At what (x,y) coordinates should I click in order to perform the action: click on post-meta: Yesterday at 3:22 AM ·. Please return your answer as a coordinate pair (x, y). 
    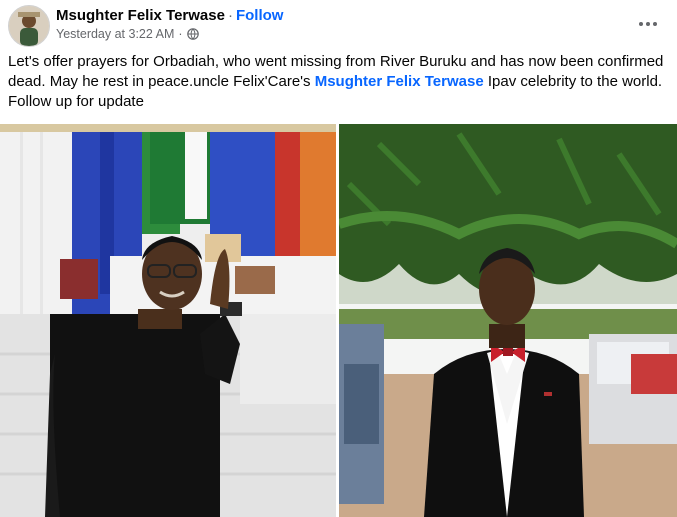
    Looking at the image, I should click on (127, 34).